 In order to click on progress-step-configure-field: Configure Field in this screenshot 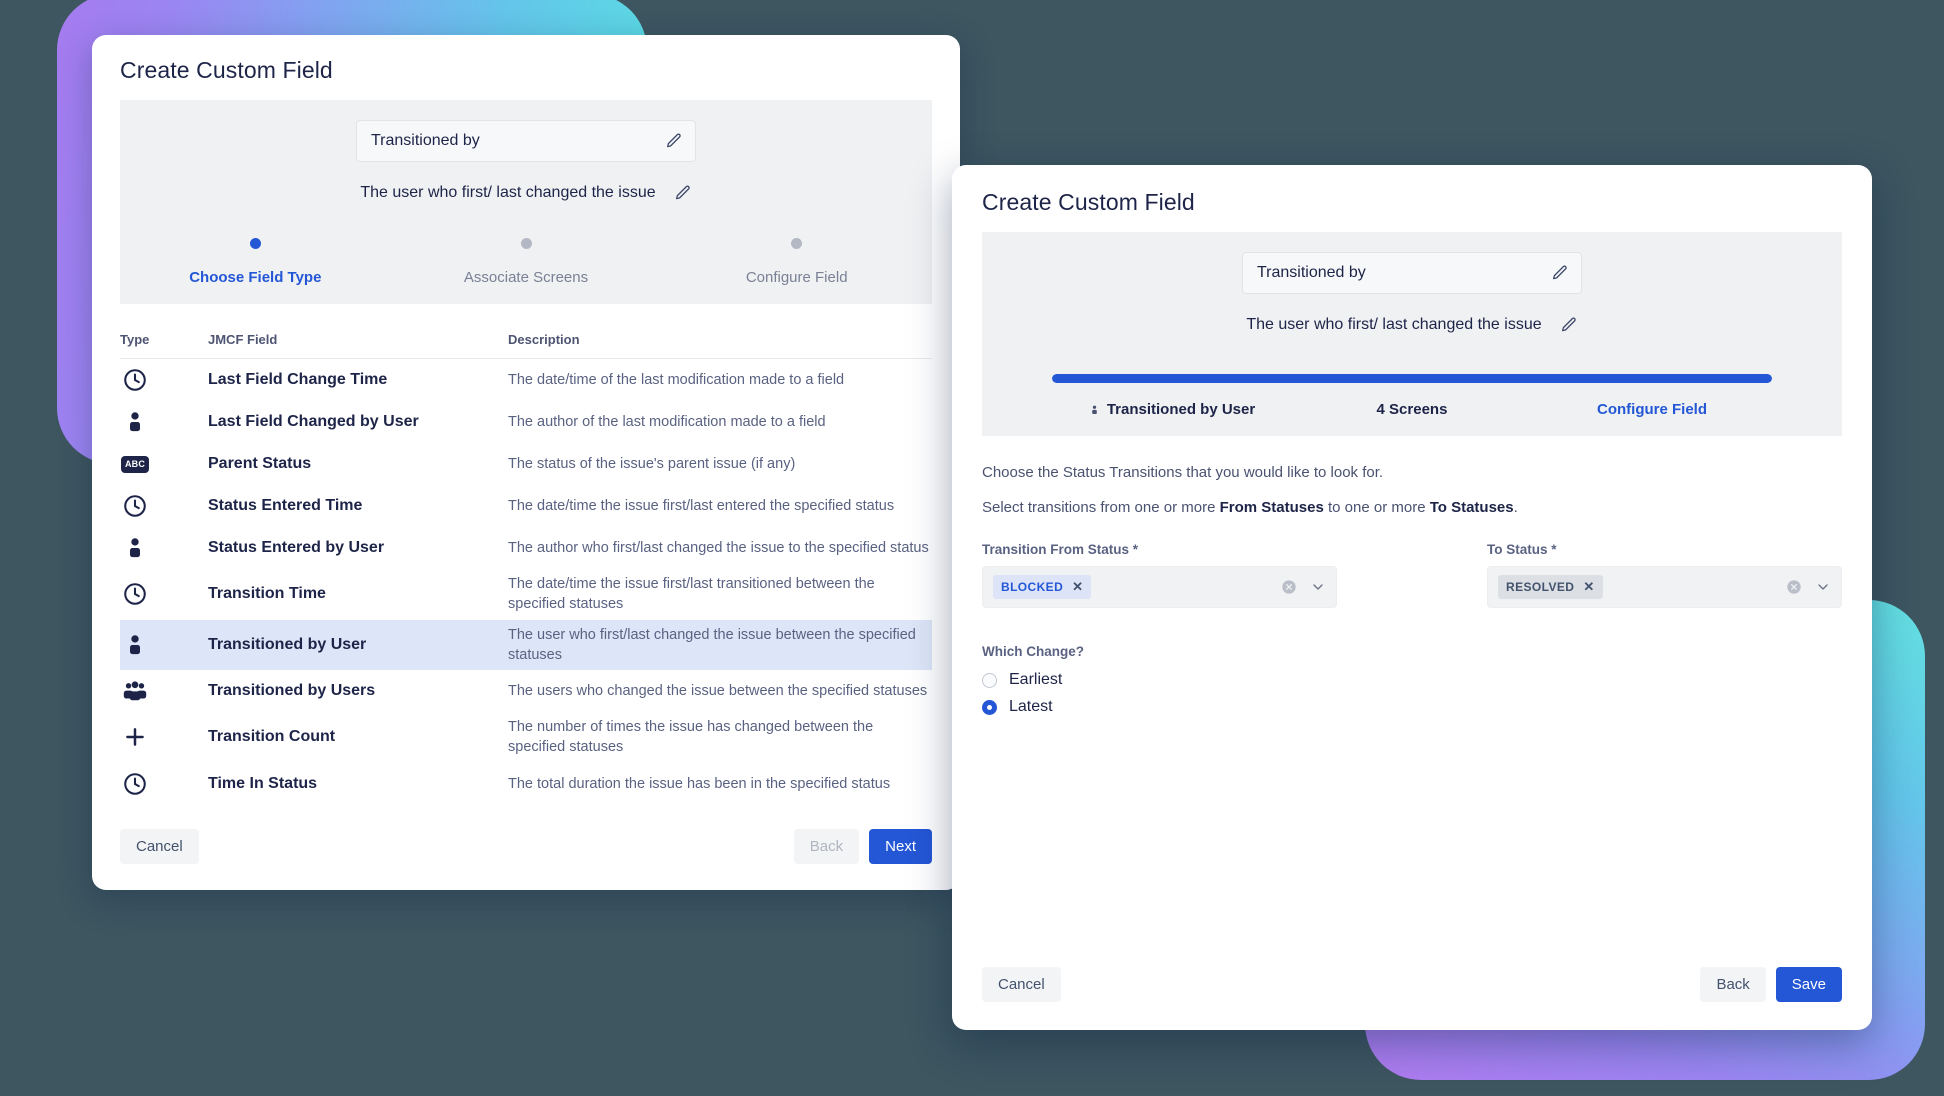, I will do `click(1652, 409)`.